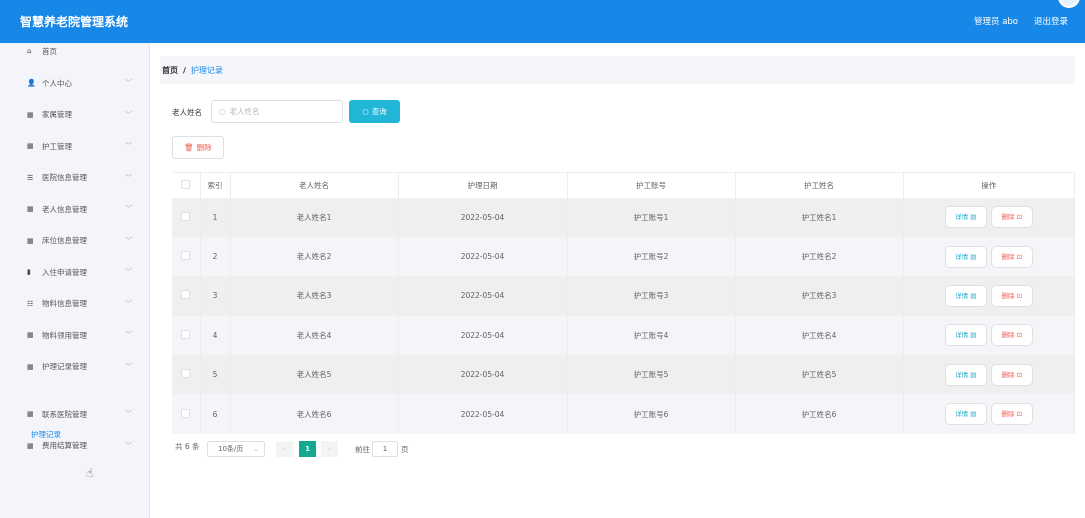  What do you see at coordinates (1069, 4) in the screenshot?
I see `avatar` at bounding box center [1069, 4].